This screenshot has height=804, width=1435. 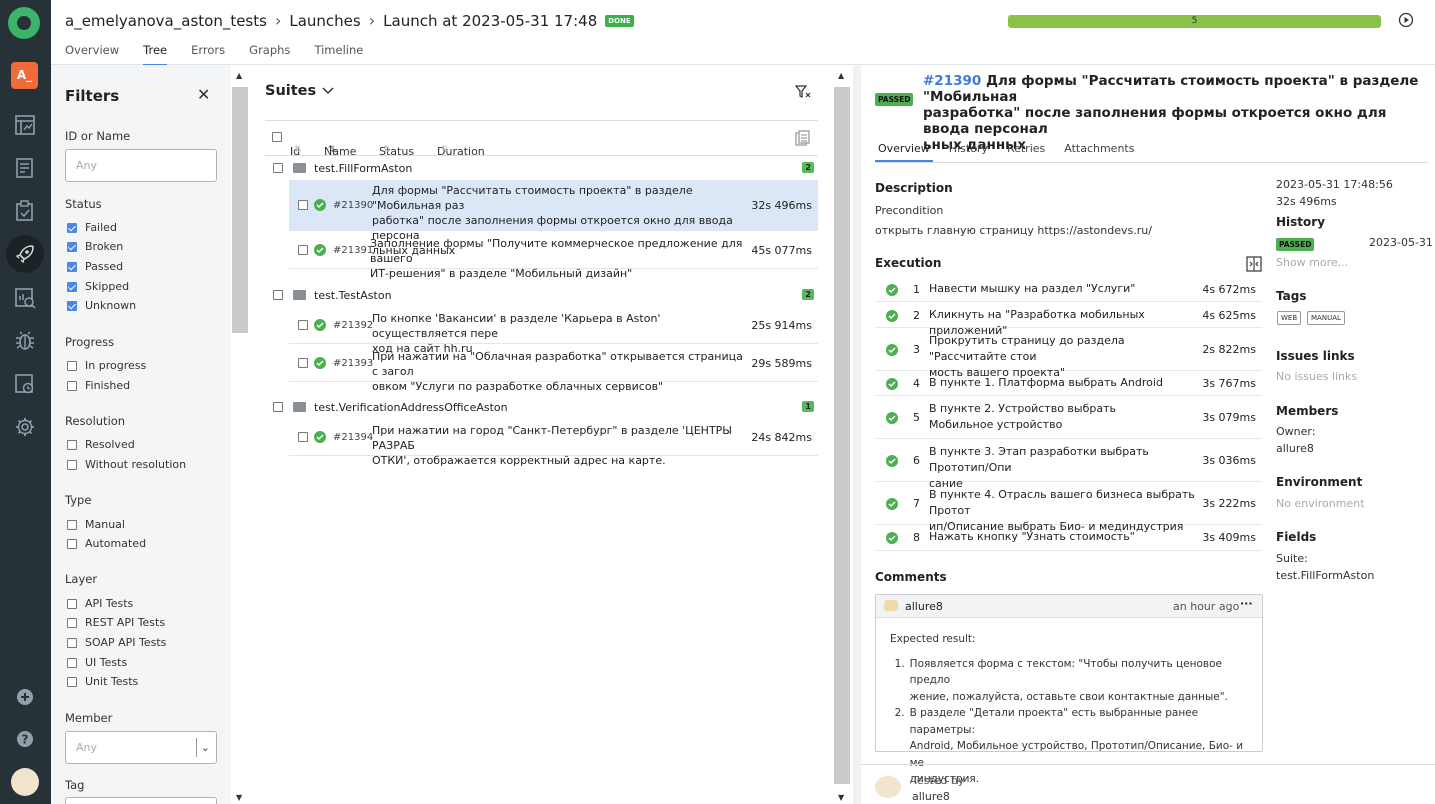 What do you see at coordinates (1099, 152) in the screenshot?
I see `tab-attachments: Attachments` at bounding box center [1099, 152].